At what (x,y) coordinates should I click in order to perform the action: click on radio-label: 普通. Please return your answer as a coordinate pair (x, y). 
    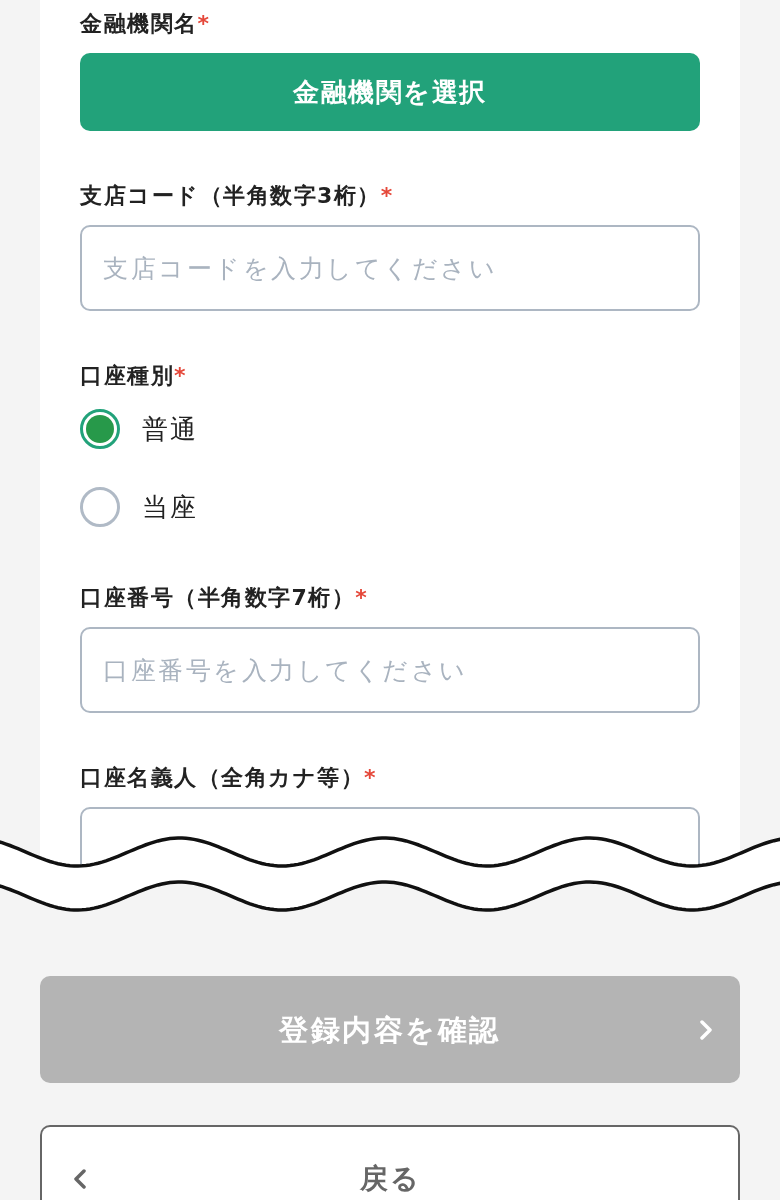
    Looking at the image, I should click on (169, 429).